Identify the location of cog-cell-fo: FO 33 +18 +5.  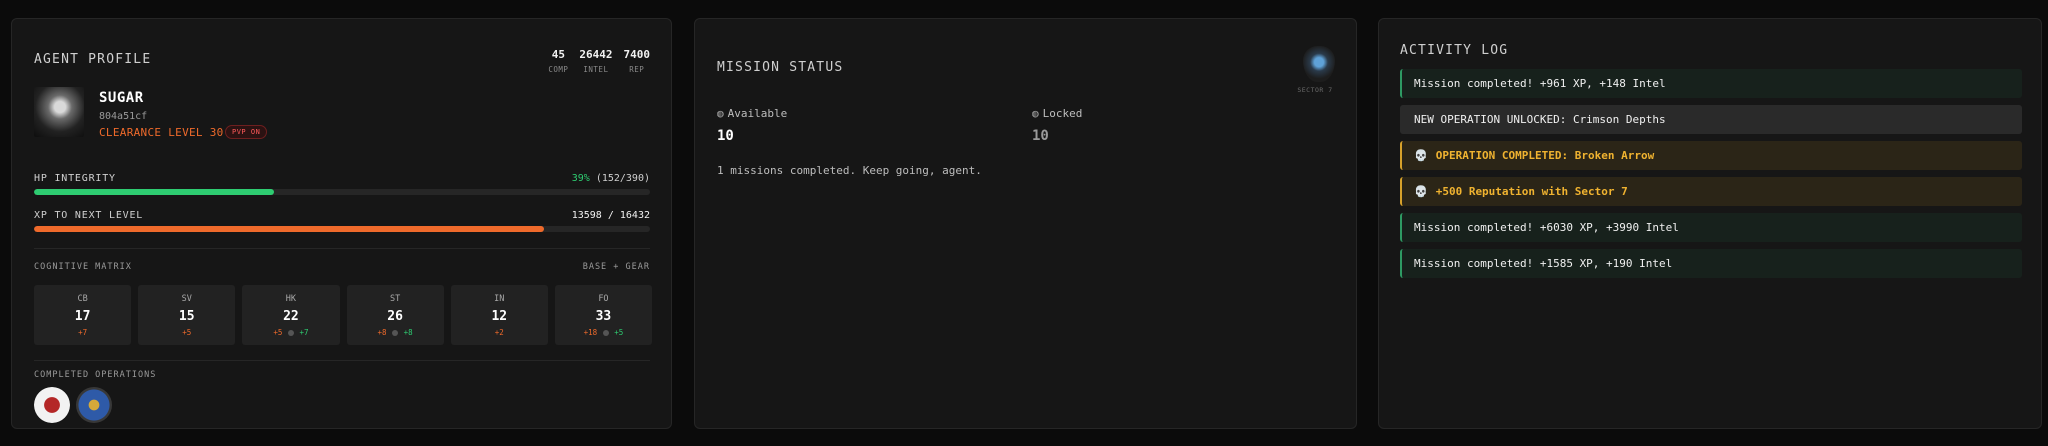
(603, 315).